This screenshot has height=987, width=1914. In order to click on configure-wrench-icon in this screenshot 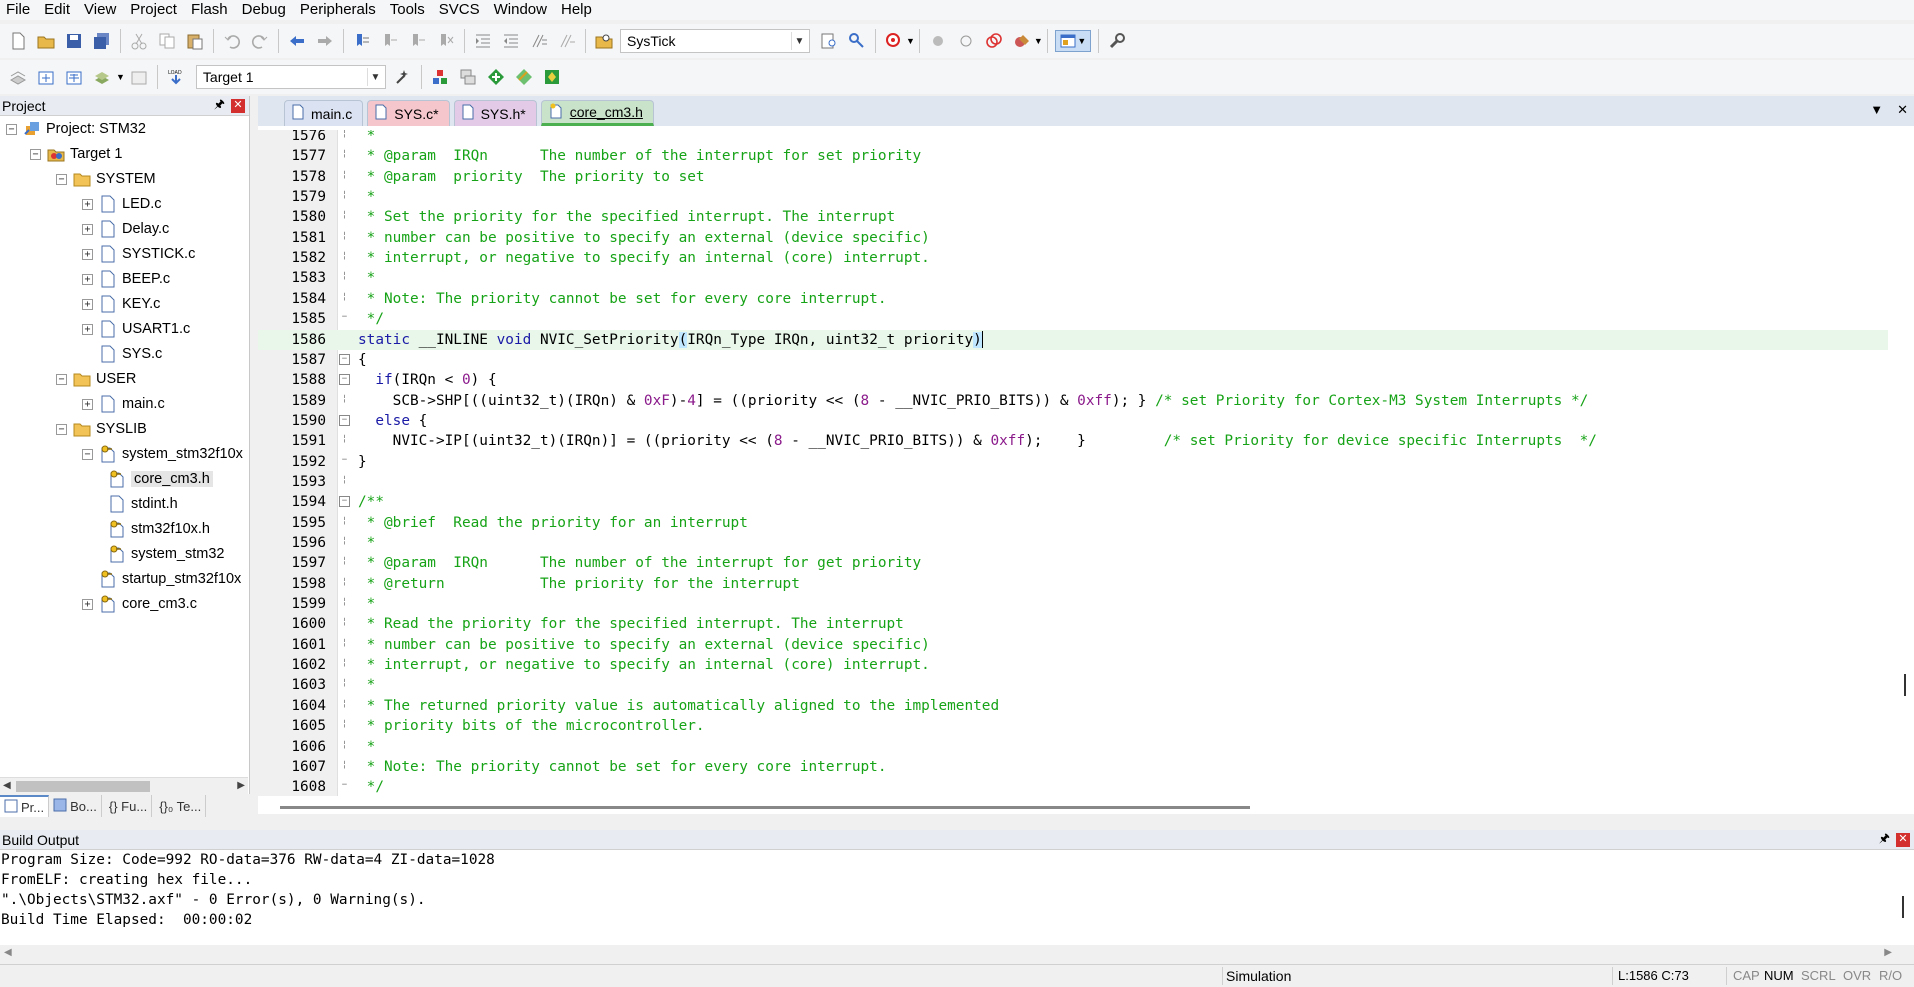, I will do `click(1117, 41)`.